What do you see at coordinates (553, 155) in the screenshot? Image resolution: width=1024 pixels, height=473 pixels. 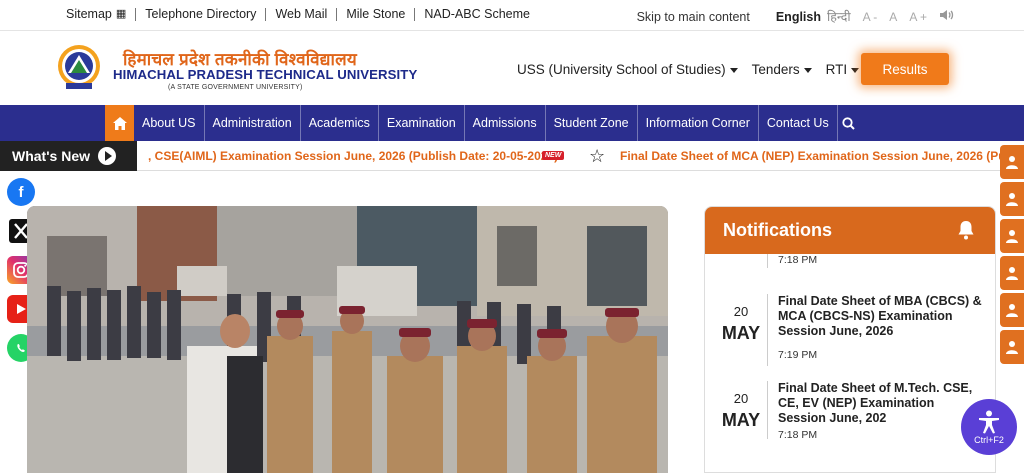 I see `new-badge: NEW` at bounding box center [553, 155].